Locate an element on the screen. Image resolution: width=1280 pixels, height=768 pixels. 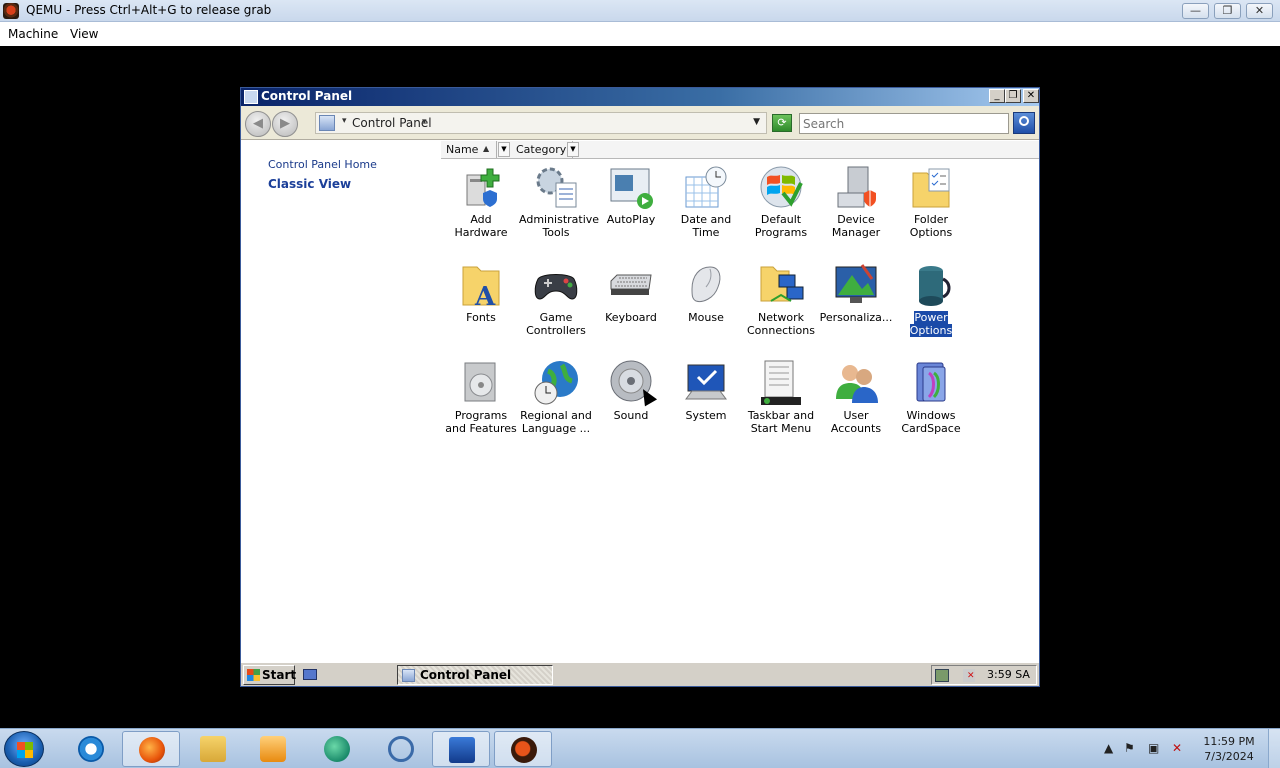
restore-icon: ❐ is located at coordinates (1227, 10).